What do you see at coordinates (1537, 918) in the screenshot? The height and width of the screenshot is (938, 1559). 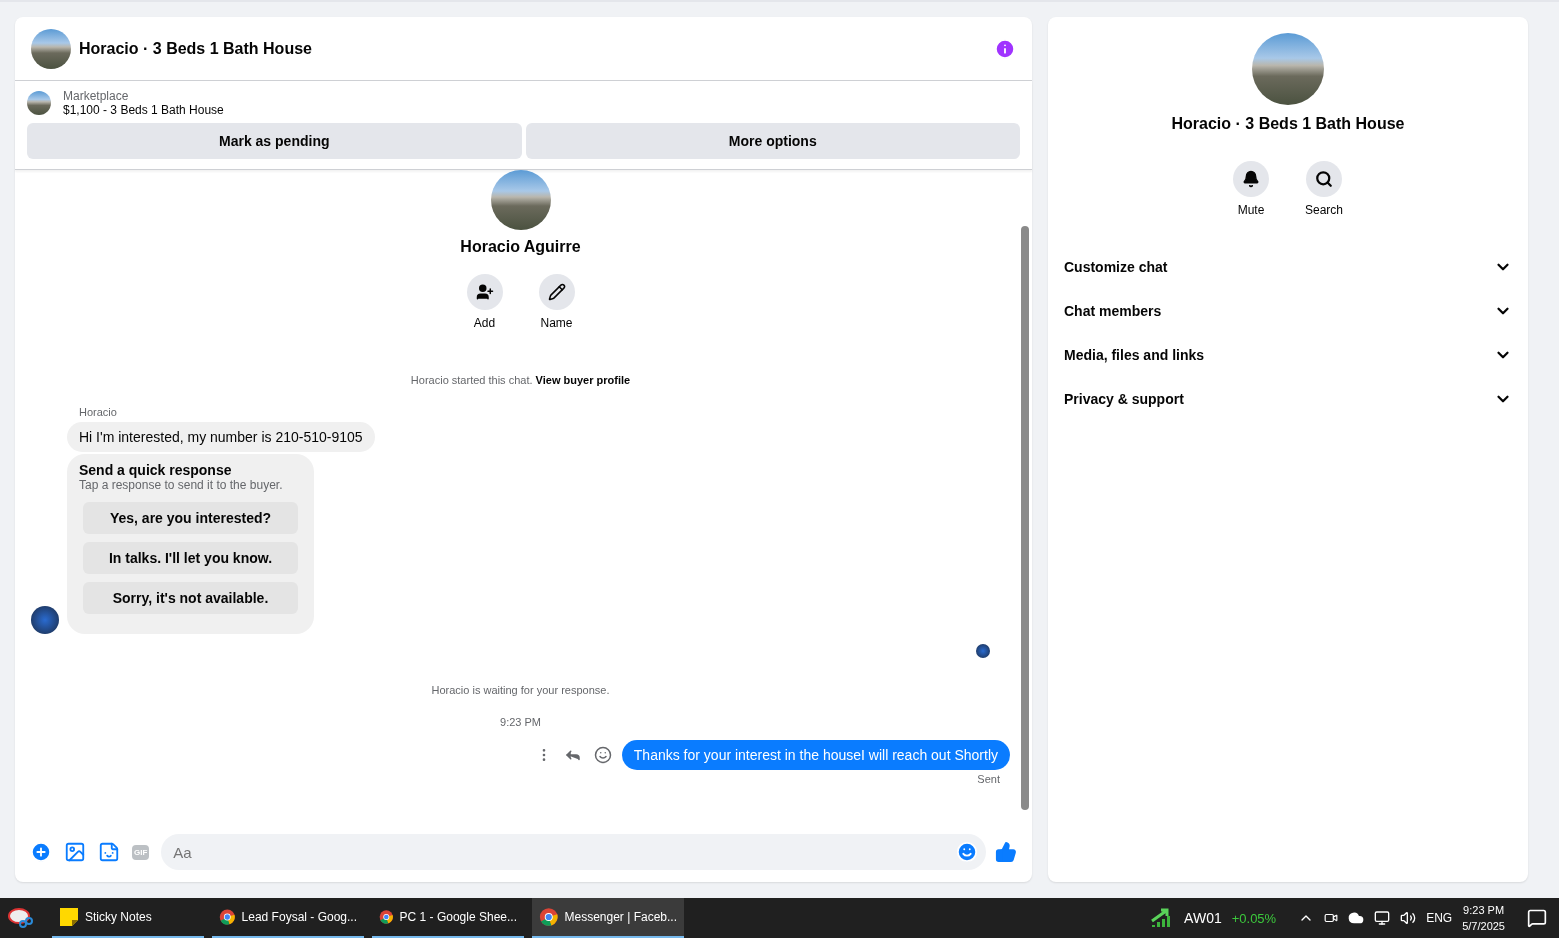 I see `notification-icon` at bounding box center [1537, 918].